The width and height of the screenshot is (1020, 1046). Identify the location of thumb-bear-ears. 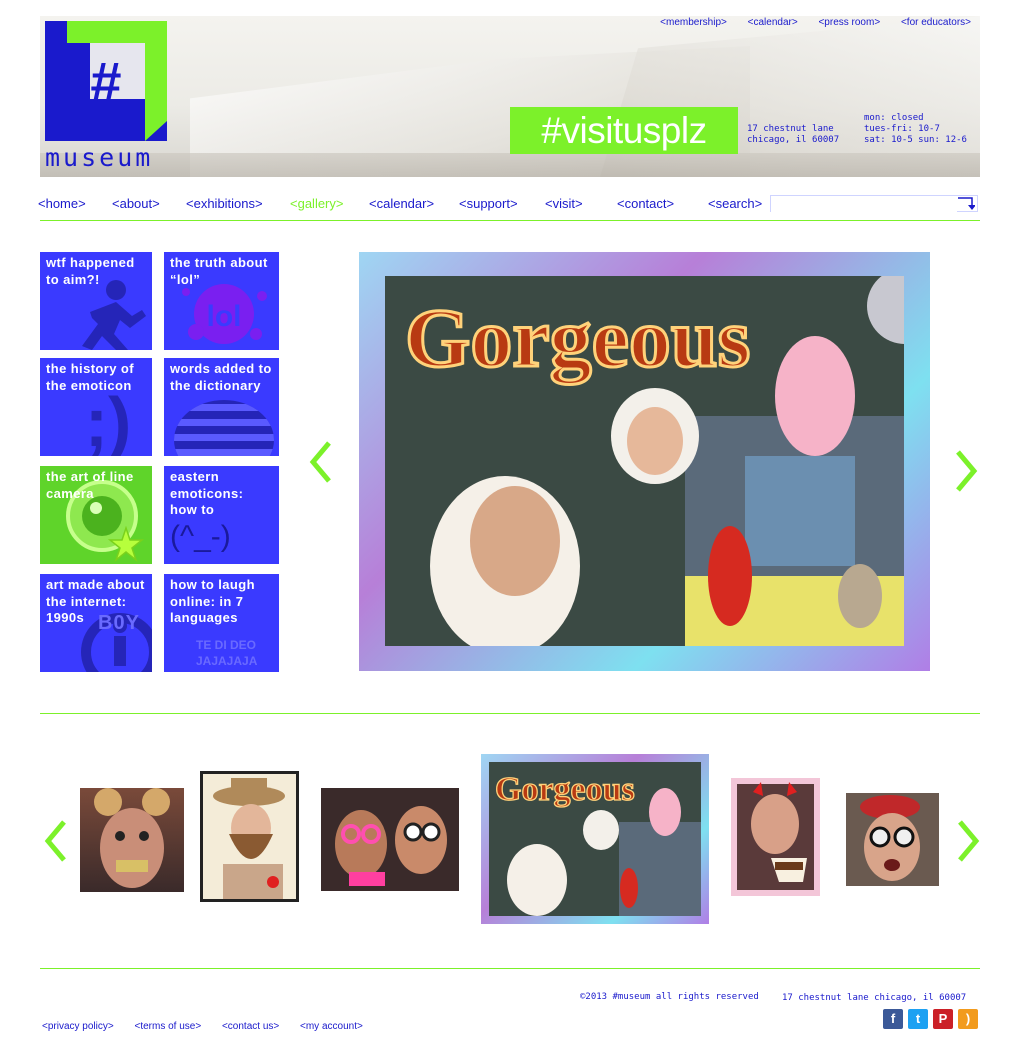
(132, 838).